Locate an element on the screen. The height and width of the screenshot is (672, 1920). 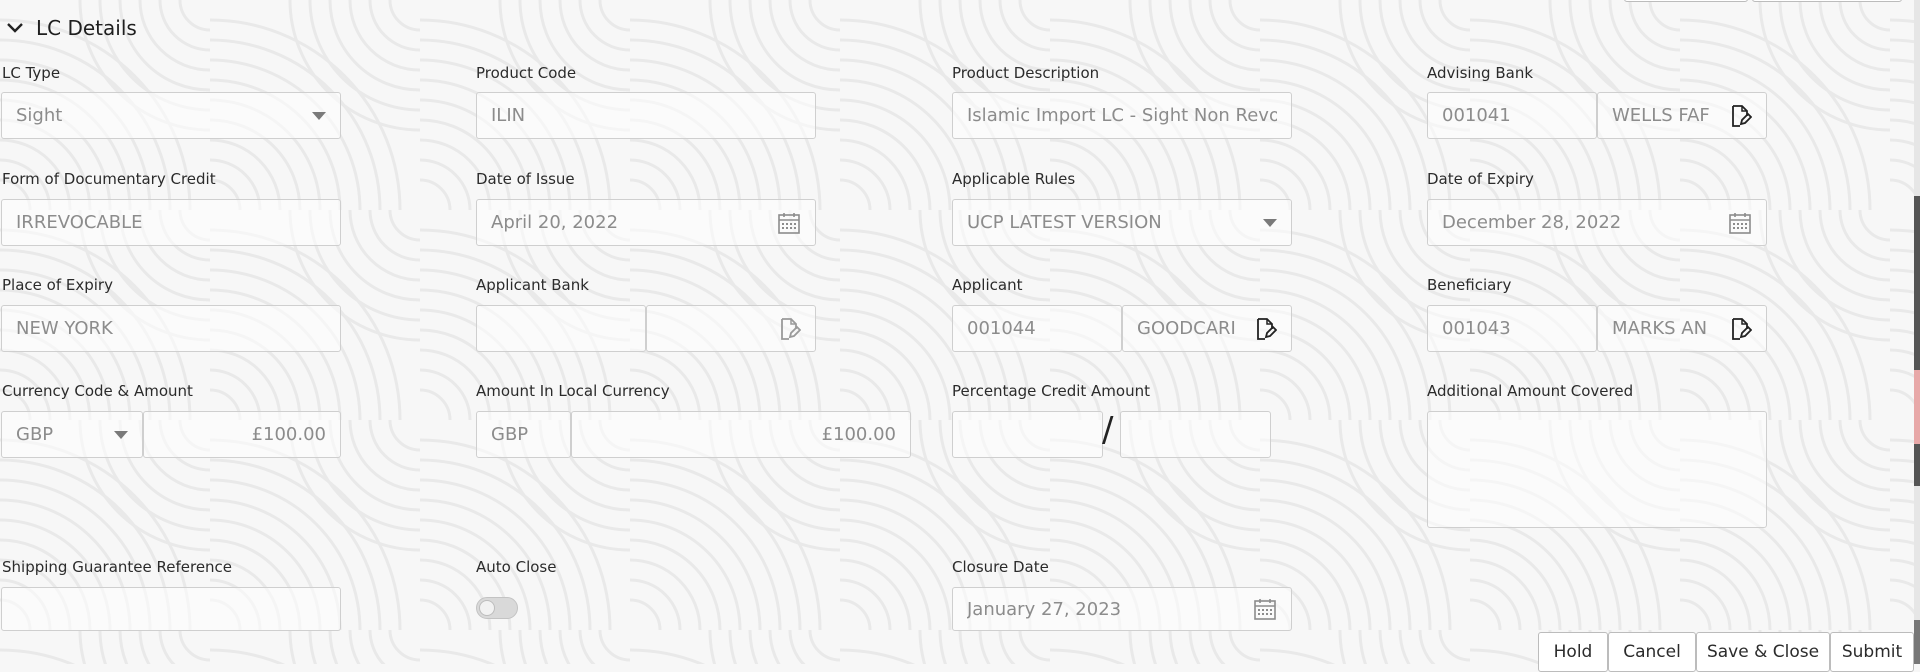
currency-code-value: GBP is located at coordinates (35, 434).